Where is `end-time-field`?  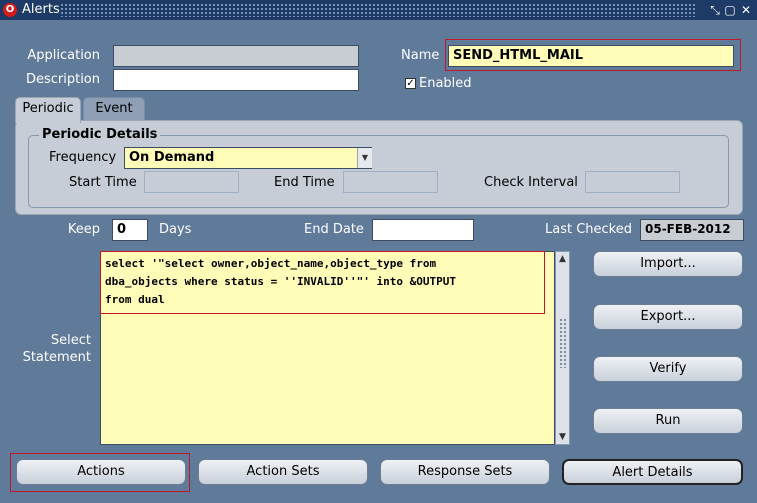
end-time-field is located at coordinates (390, 182).